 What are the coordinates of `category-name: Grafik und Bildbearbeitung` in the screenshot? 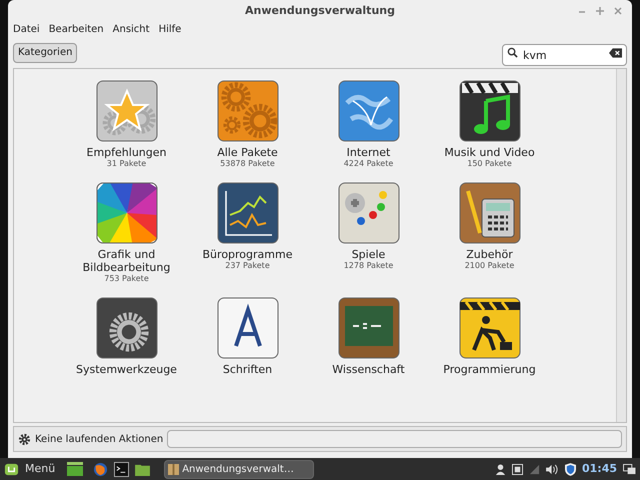 It's located at (127, 261).